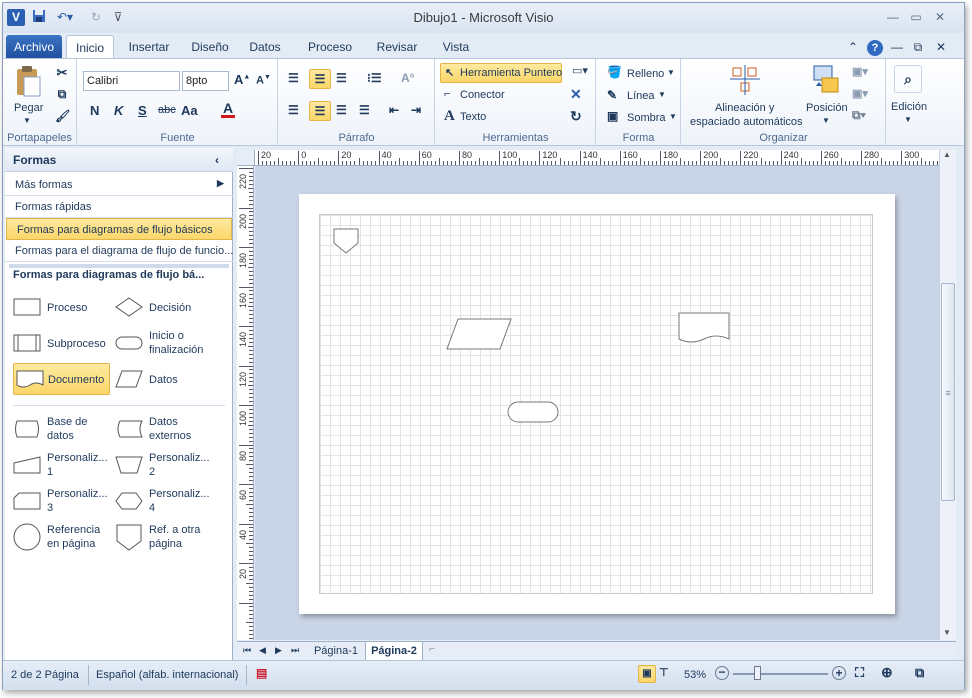 Image resolution: width=972 pixels, height=698 pixels. What do you see at coordinates (473, 117) in the screenshot?
I see `text-tool-label: Texto` at bounding box center [473, 117].